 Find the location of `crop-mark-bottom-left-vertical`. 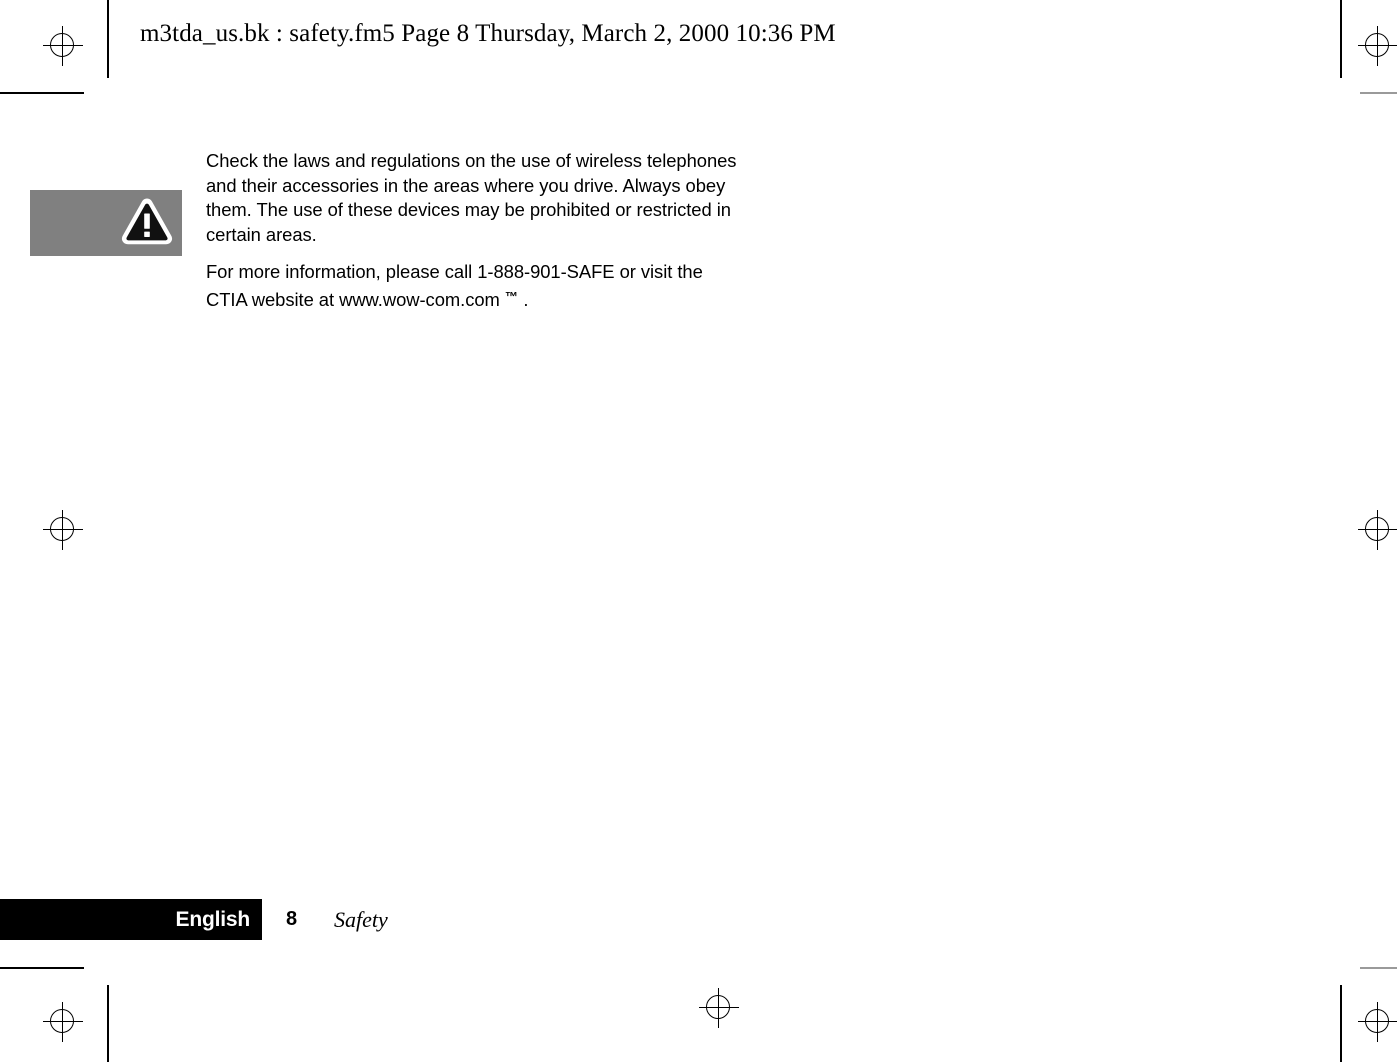

crop-mark-bottom-left-vertical is located at coordinates (108, 1023).